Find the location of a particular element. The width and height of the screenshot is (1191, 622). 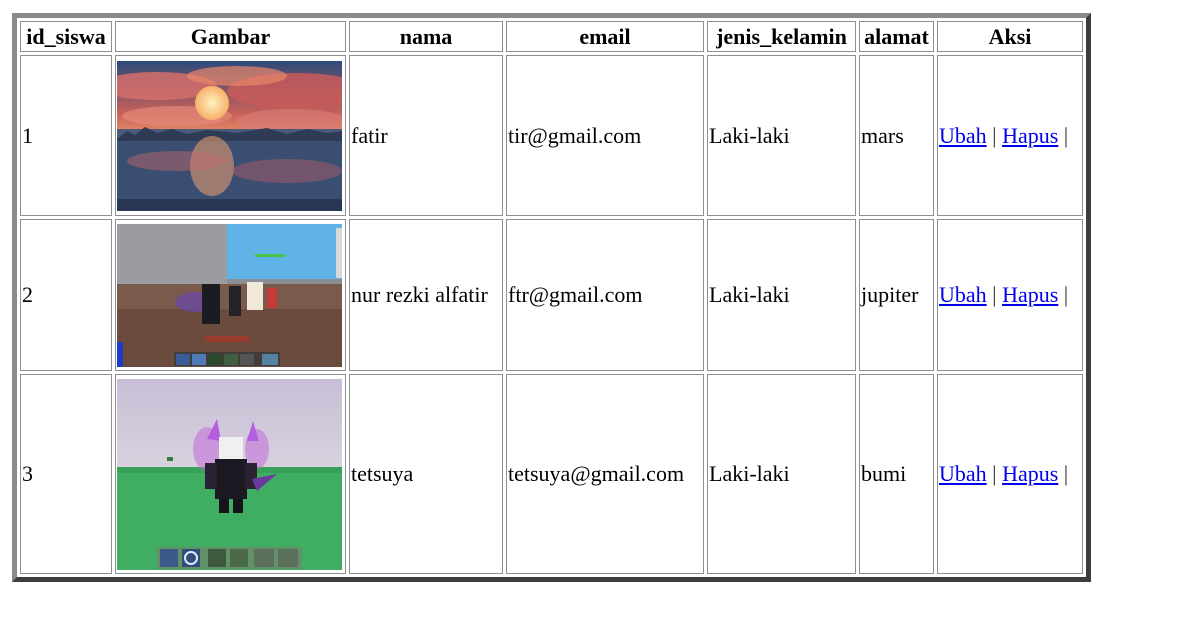

header-jenis-kelamin: jenis_kelamin is located at coordinates (781, 36).